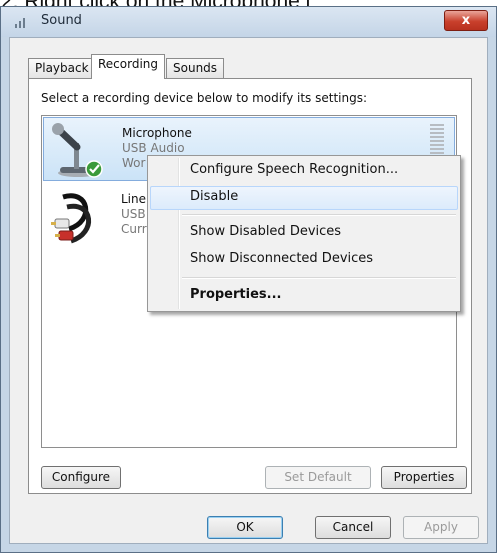 This screenshot has width=497, height=553. Describe the element at coordinates (81, 477) in the screenshot. I see `configure-button: Configure` at that location.